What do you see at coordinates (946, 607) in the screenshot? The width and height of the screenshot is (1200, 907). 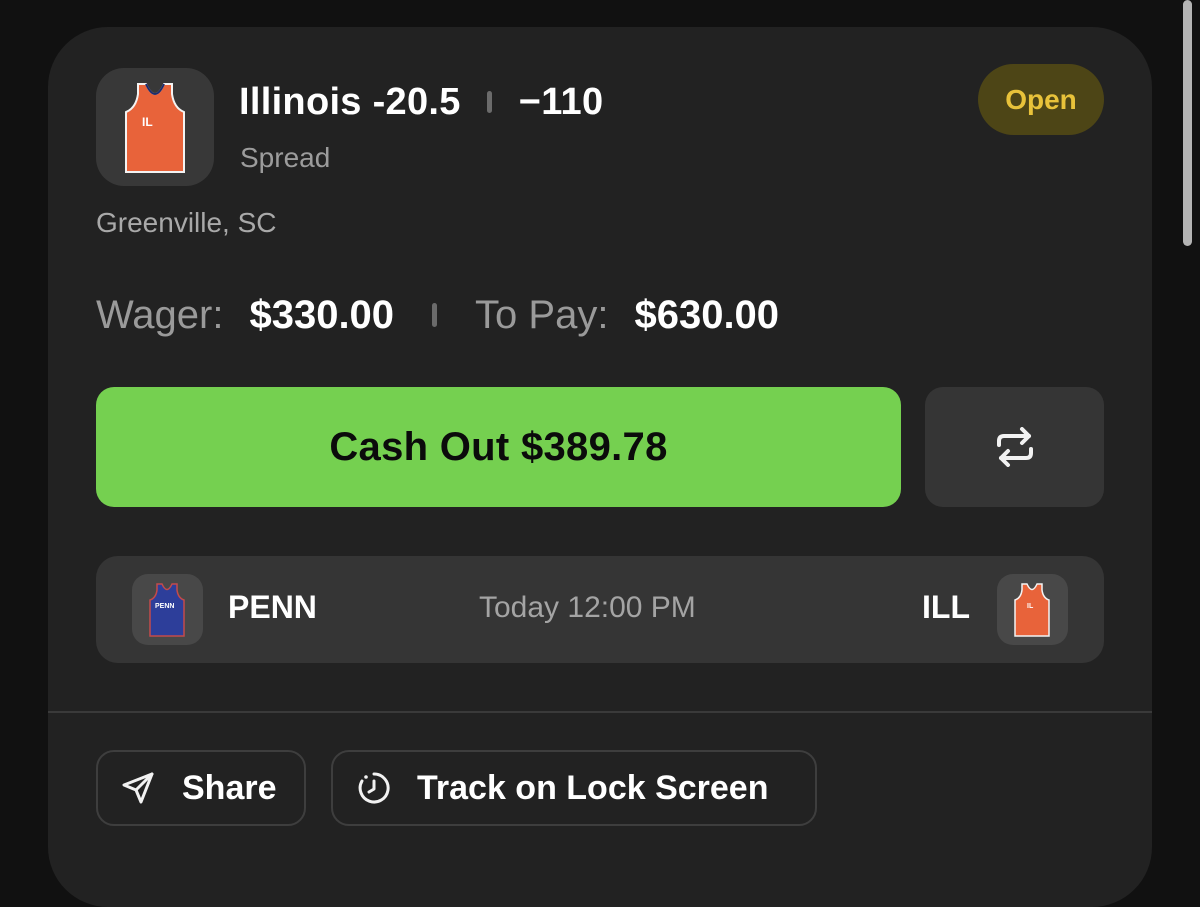 I see `home-team-abbr: ILL` at bounding box center [946, 607].